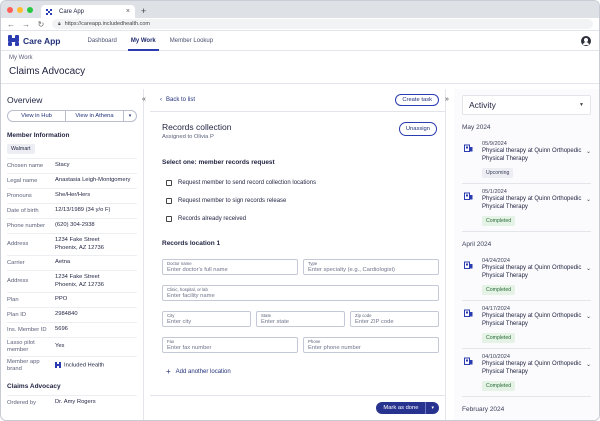 The width and height of the screenshot is (600, 421). Describe the element at coordinates (191, 243) in the screenshot. I see `records-location-heading: Records location 1` at that location.